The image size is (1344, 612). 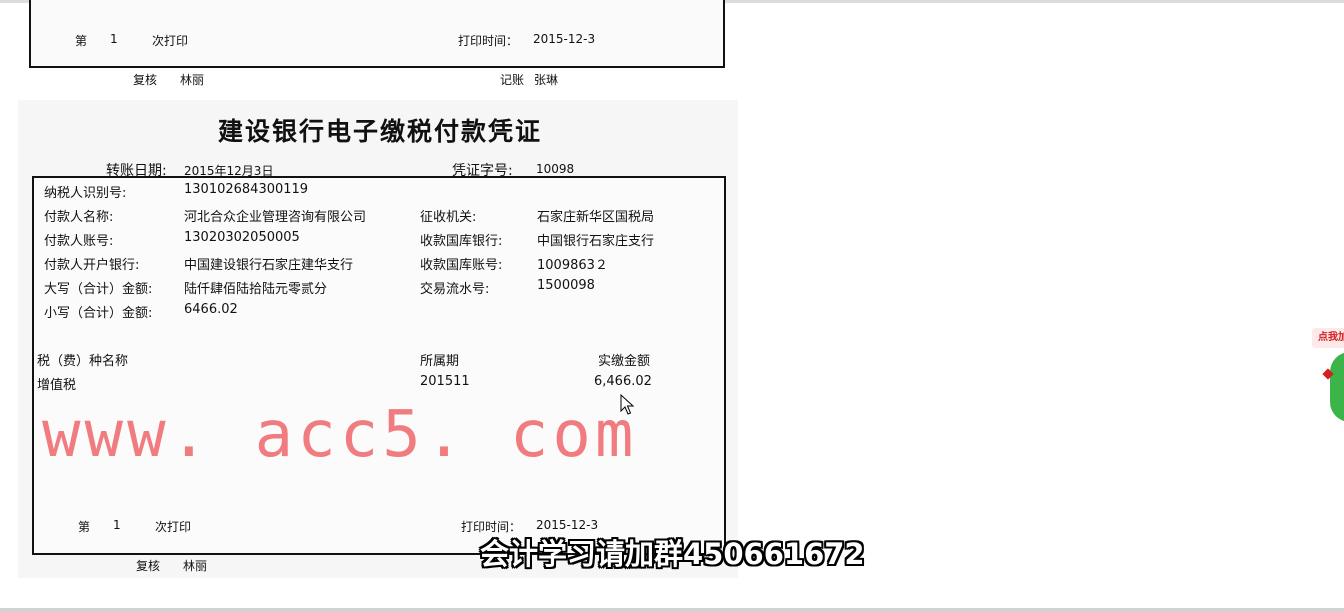 I want to click on previous-voucher-box, so click(x=377, y=34).